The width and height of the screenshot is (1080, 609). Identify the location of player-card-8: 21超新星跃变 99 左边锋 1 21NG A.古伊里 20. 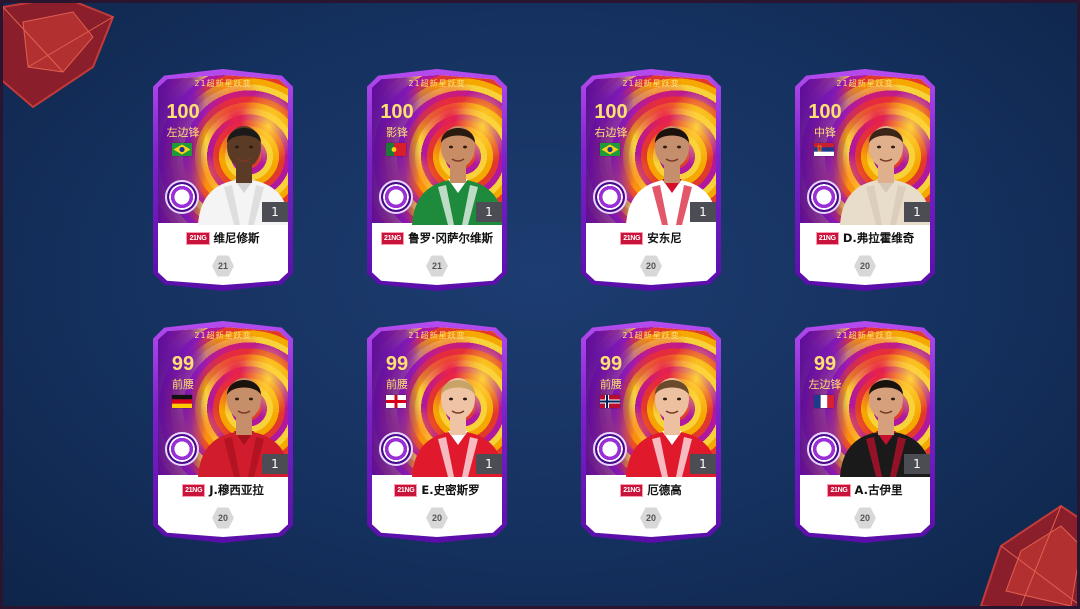
(865, 432).